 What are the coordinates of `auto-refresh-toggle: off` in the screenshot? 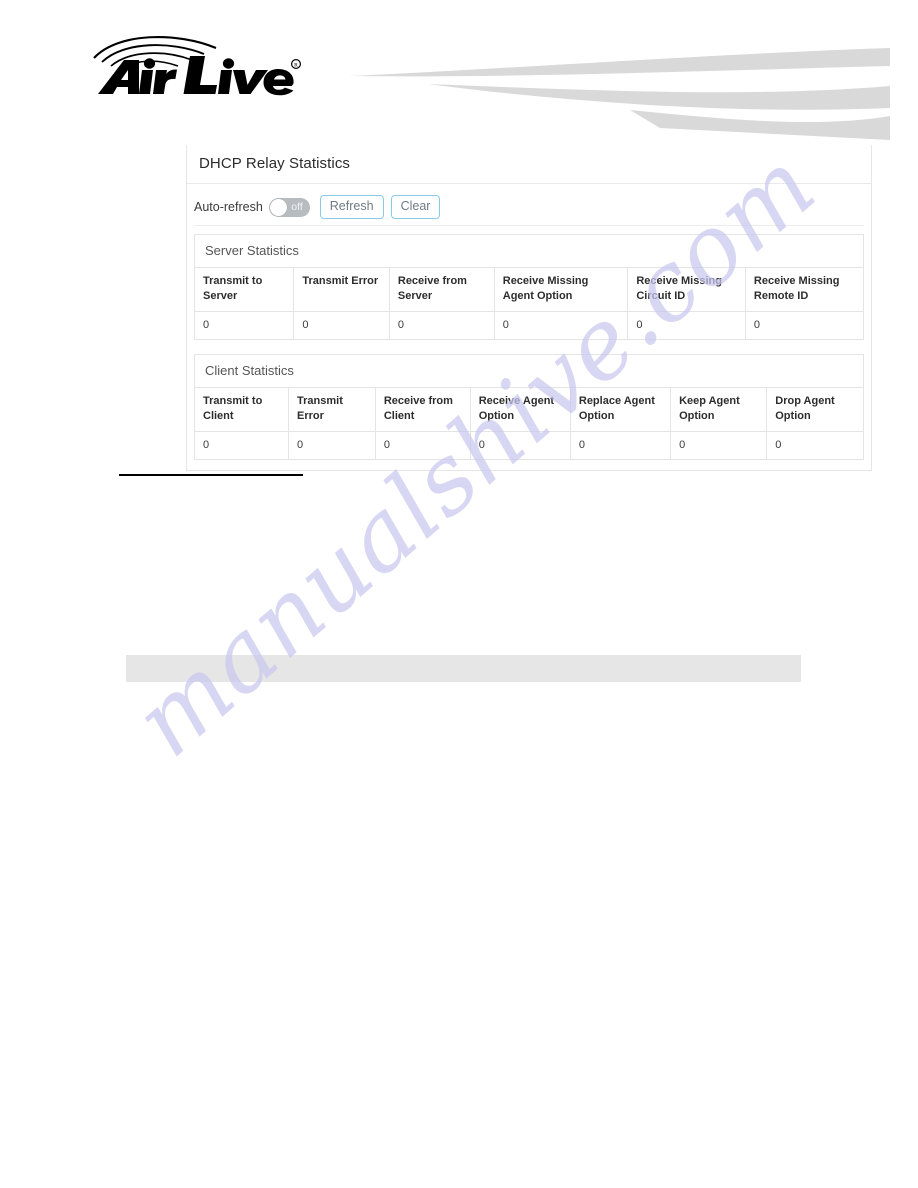 It's located at (289, 207).